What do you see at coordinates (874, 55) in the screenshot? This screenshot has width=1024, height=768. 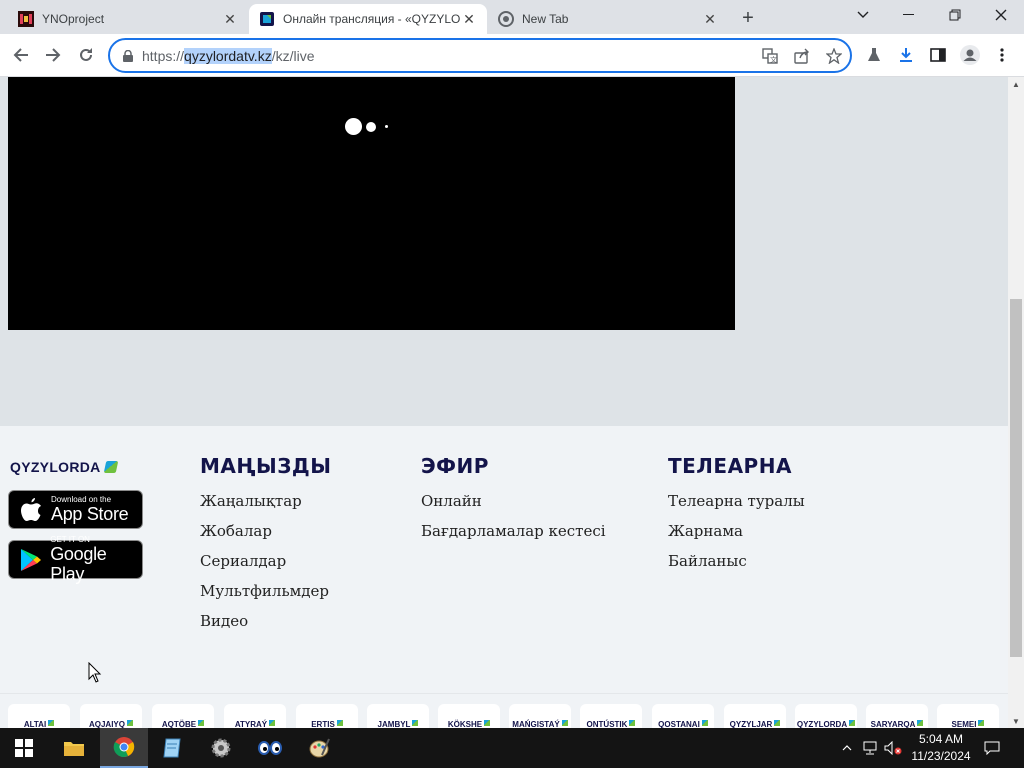 I see `labs-flask-icon` at bounding box center [874, 55].